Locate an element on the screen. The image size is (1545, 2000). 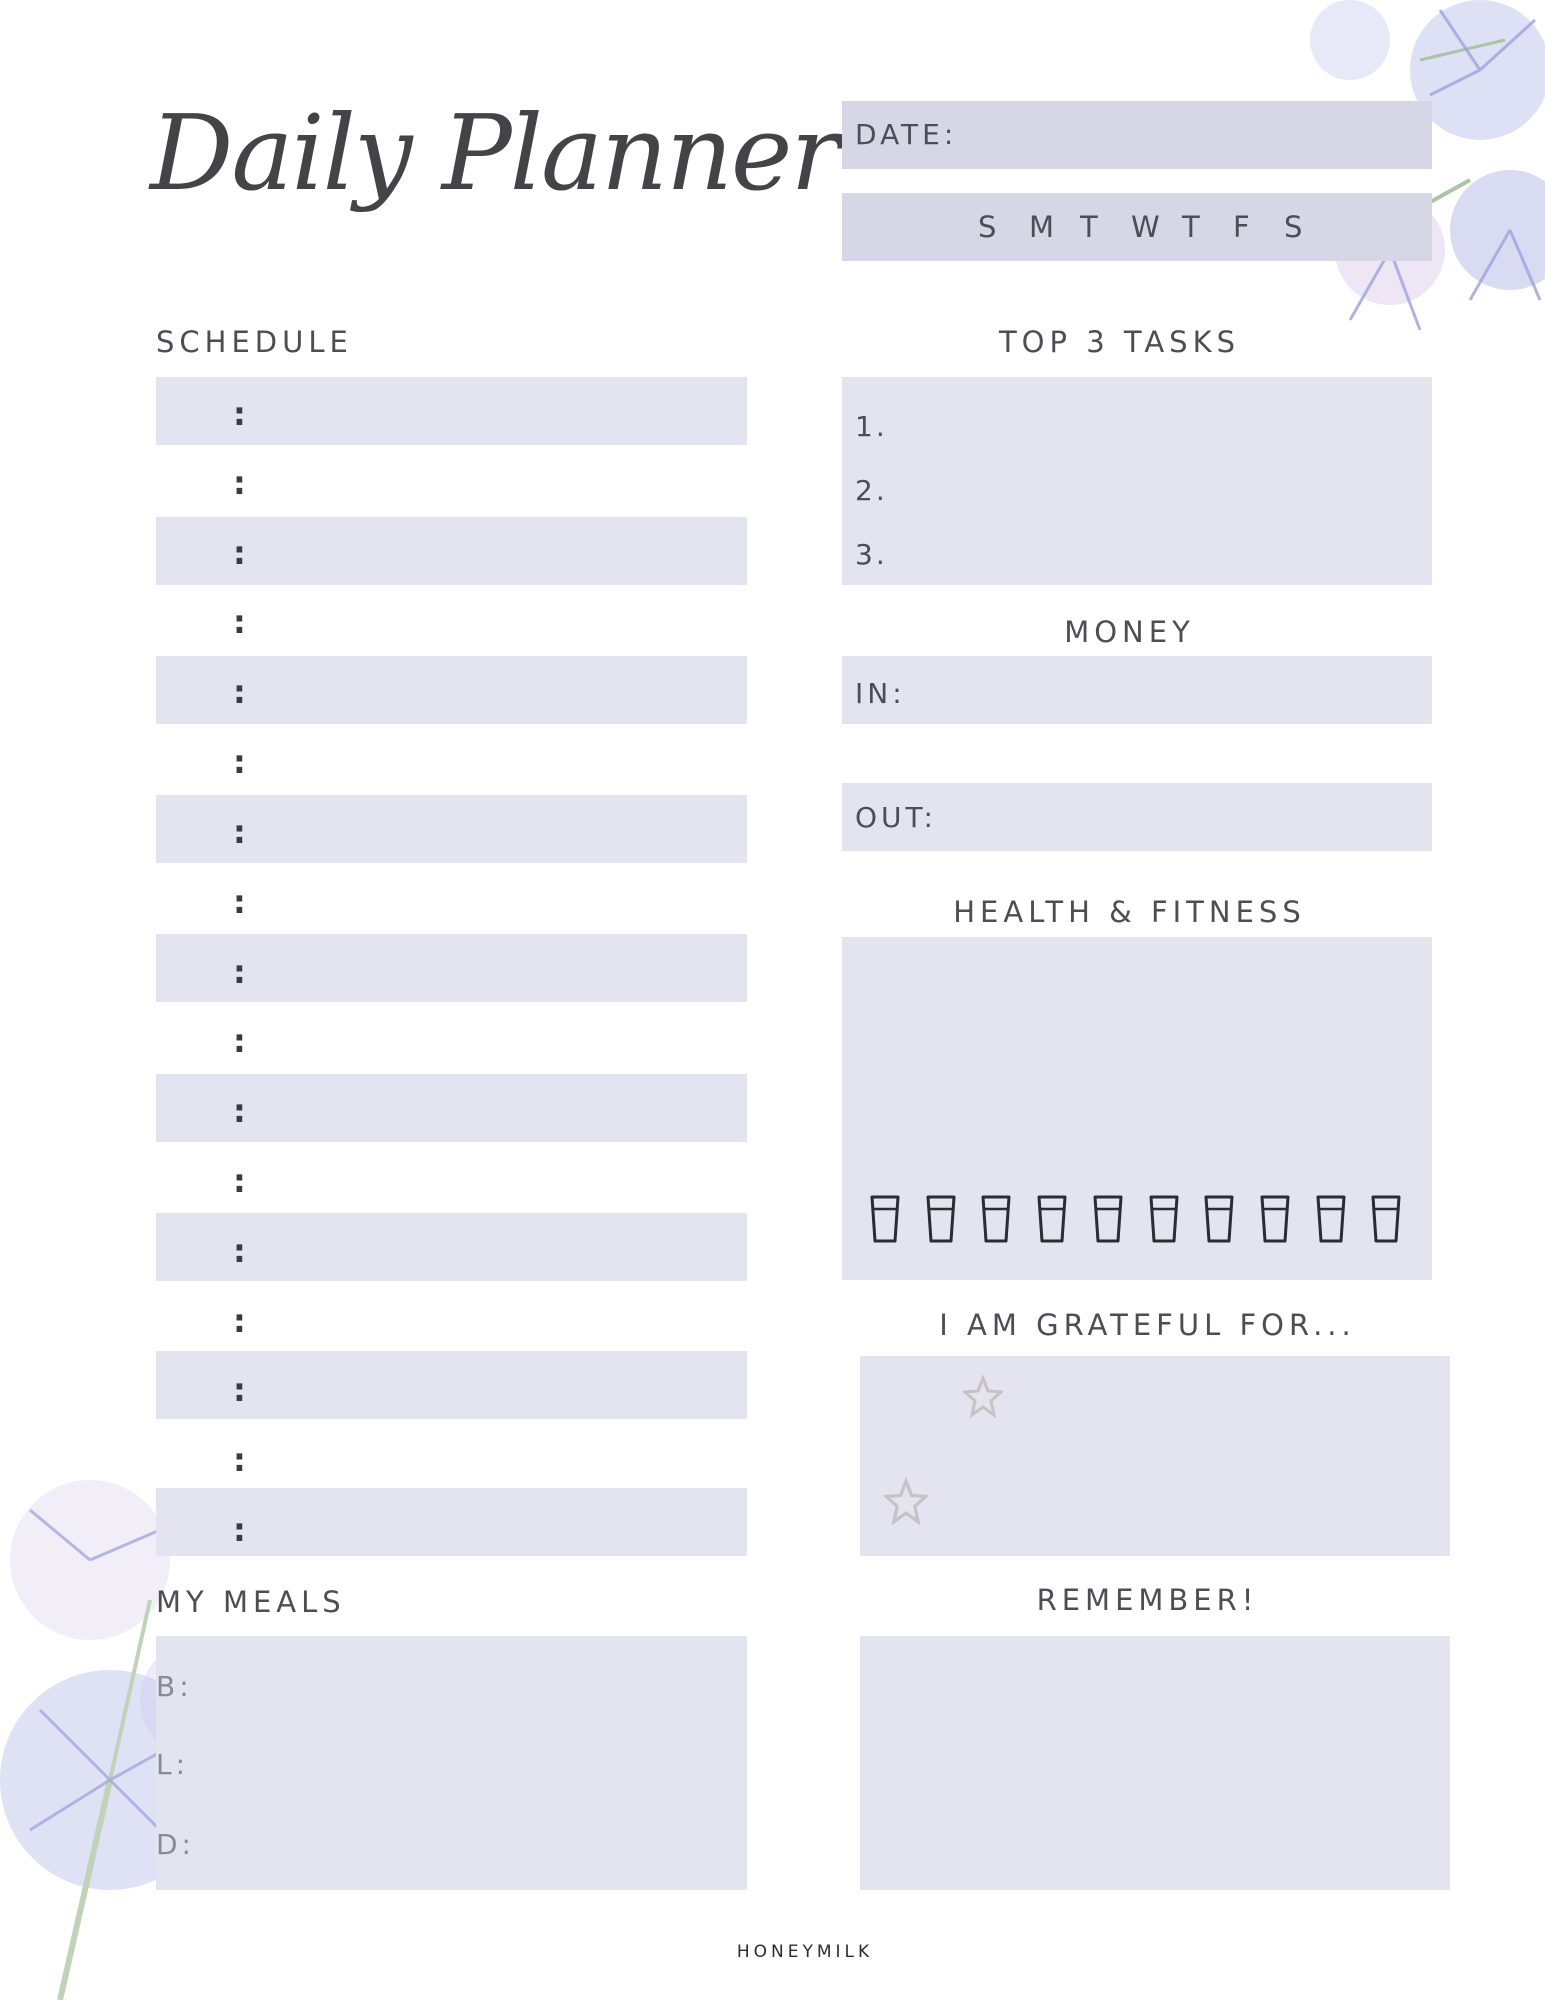
weekday-list: SMTWTFS is located at coordinates (1151, 227).